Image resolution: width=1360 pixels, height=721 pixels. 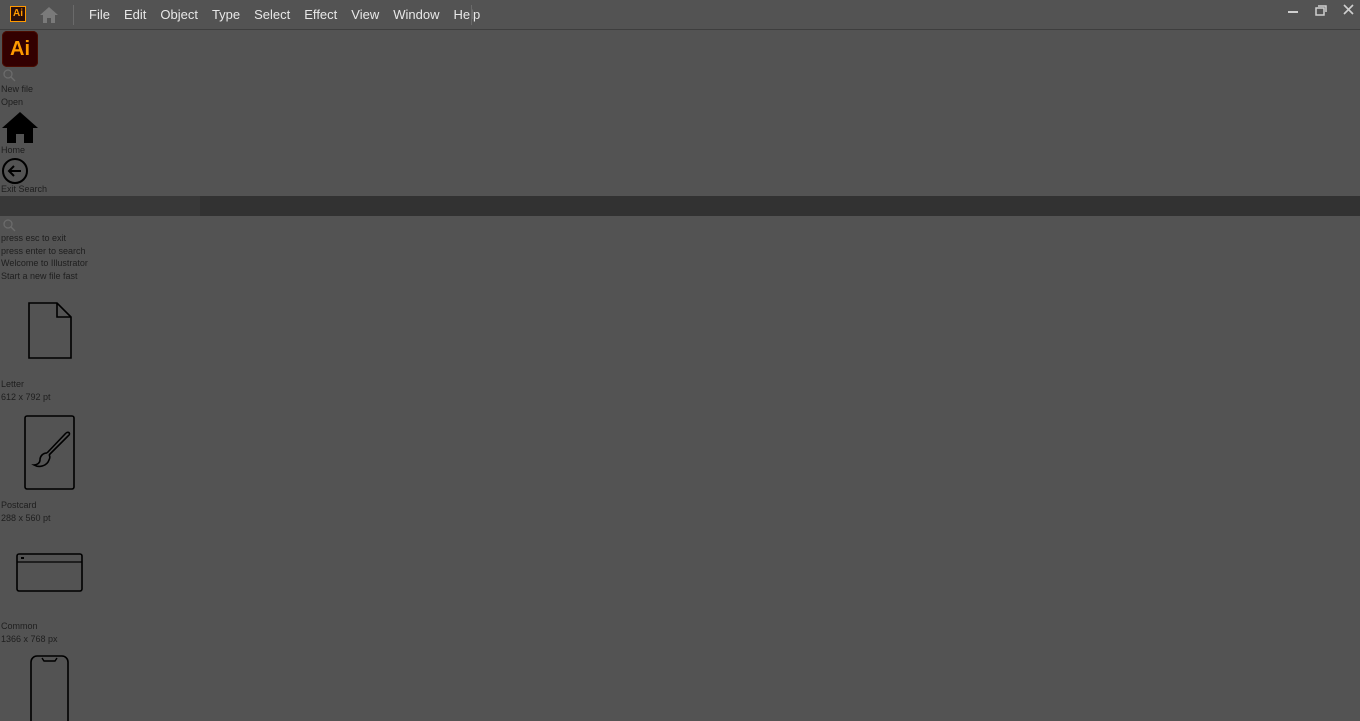 I want to click on close-button, so click(x=1347, y=11).